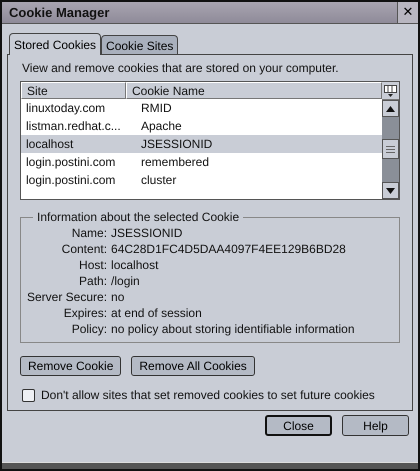 Image resolution: width=420 pixels, height=471 pixels. What do you see at coordinates (49, 144) in the screenshot?
I see `site-cell-text: localhost` at bounding box center [49, 144].